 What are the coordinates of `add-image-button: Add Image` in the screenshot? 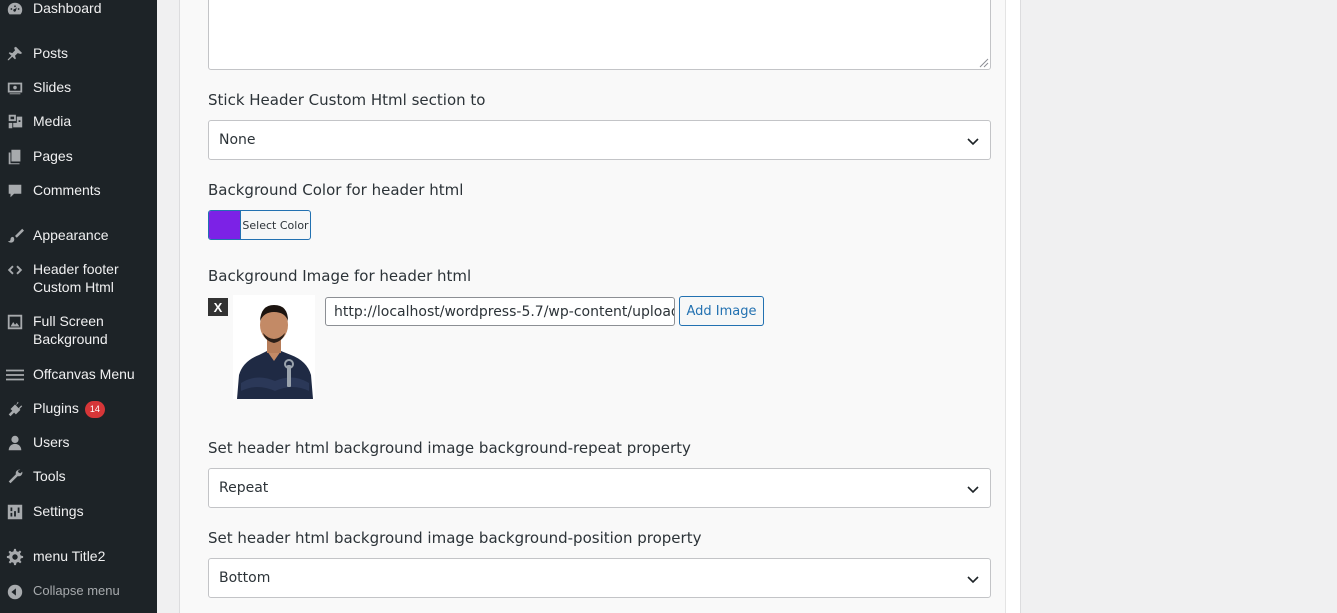 It's located at (721, 311).